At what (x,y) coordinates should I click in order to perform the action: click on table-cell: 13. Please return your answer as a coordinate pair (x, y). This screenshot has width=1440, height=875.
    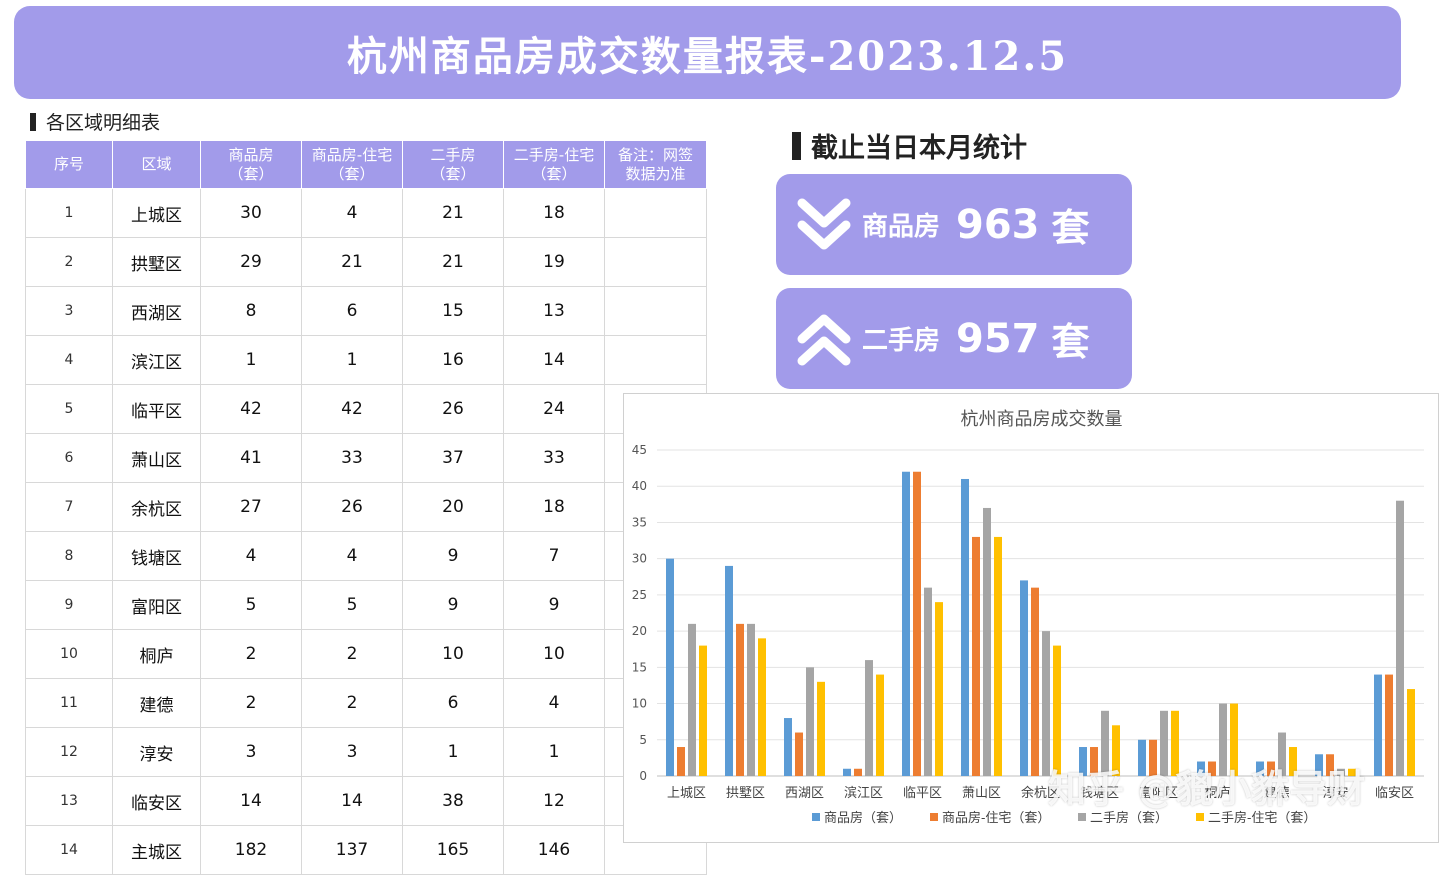
    Looking at the image, I should click on (69, 801).